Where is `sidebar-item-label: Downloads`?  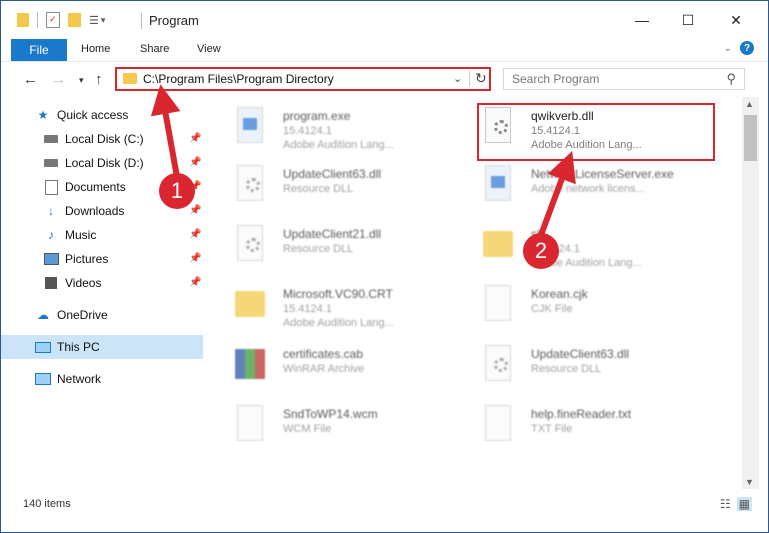
sidebar-item-label: Downloads is located at coordinates (95, 211).